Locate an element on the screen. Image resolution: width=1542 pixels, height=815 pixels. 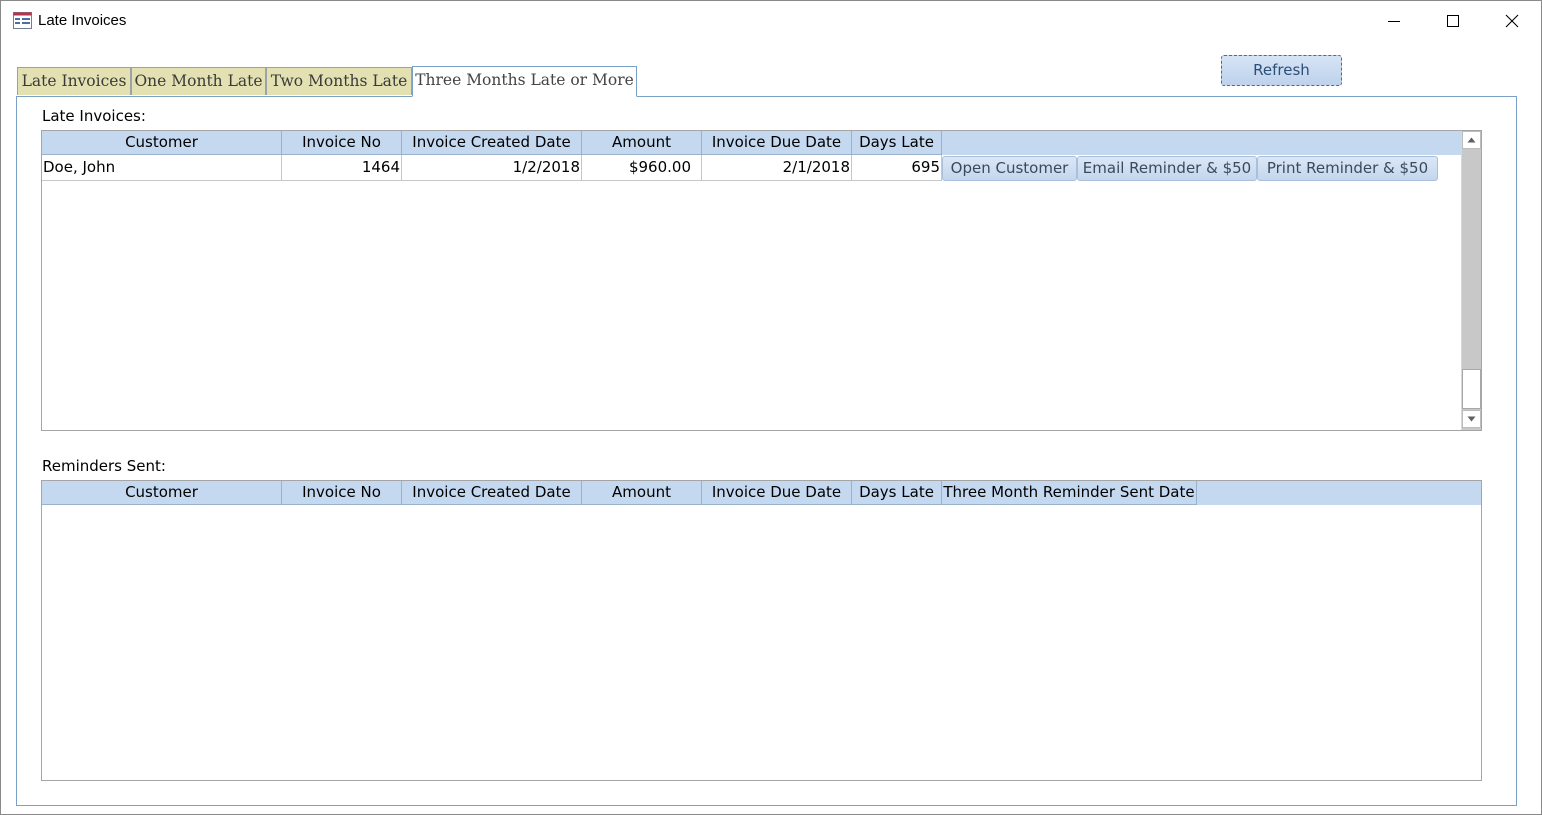
open-customer-button: Open Customer is located at coordinates (1009, 168).